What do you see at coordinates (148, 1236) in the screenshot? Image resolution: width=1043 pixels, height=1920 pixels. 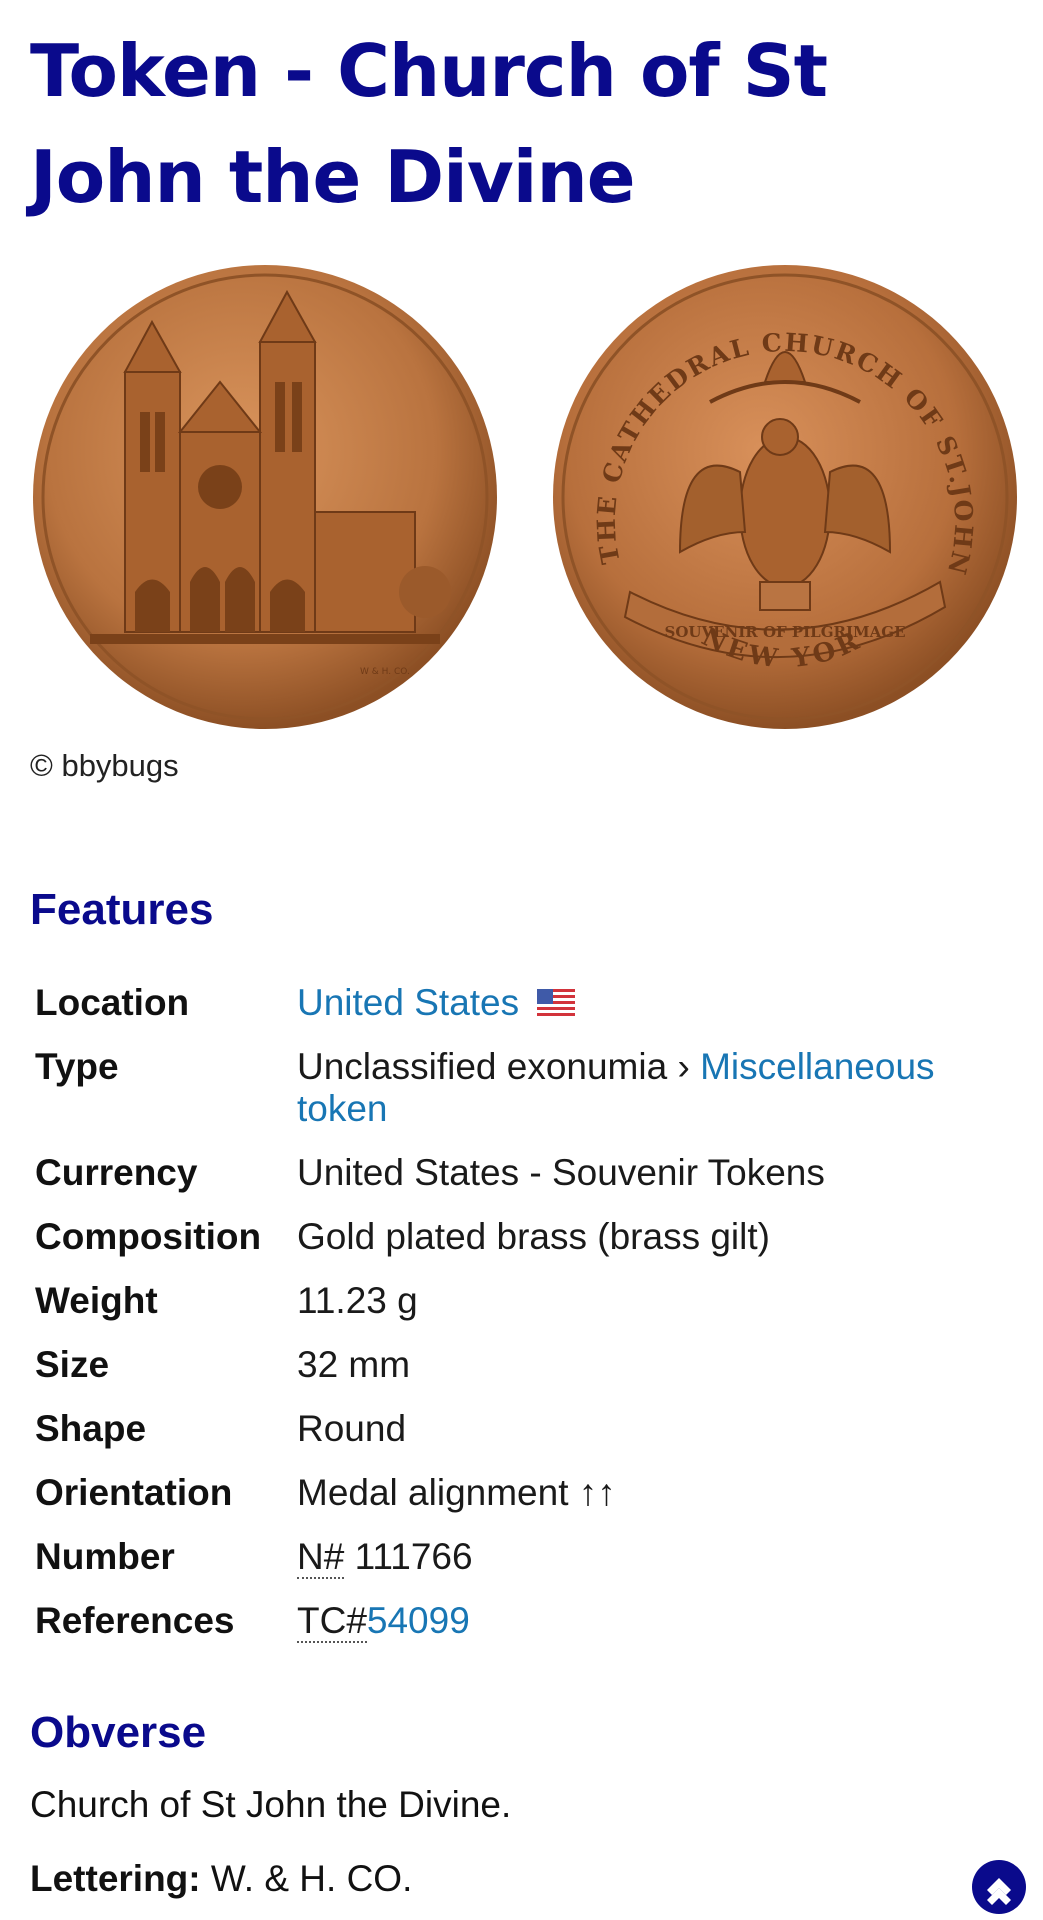 I see `feature-key-composition: Composition` at bounding box center [148, 1236].